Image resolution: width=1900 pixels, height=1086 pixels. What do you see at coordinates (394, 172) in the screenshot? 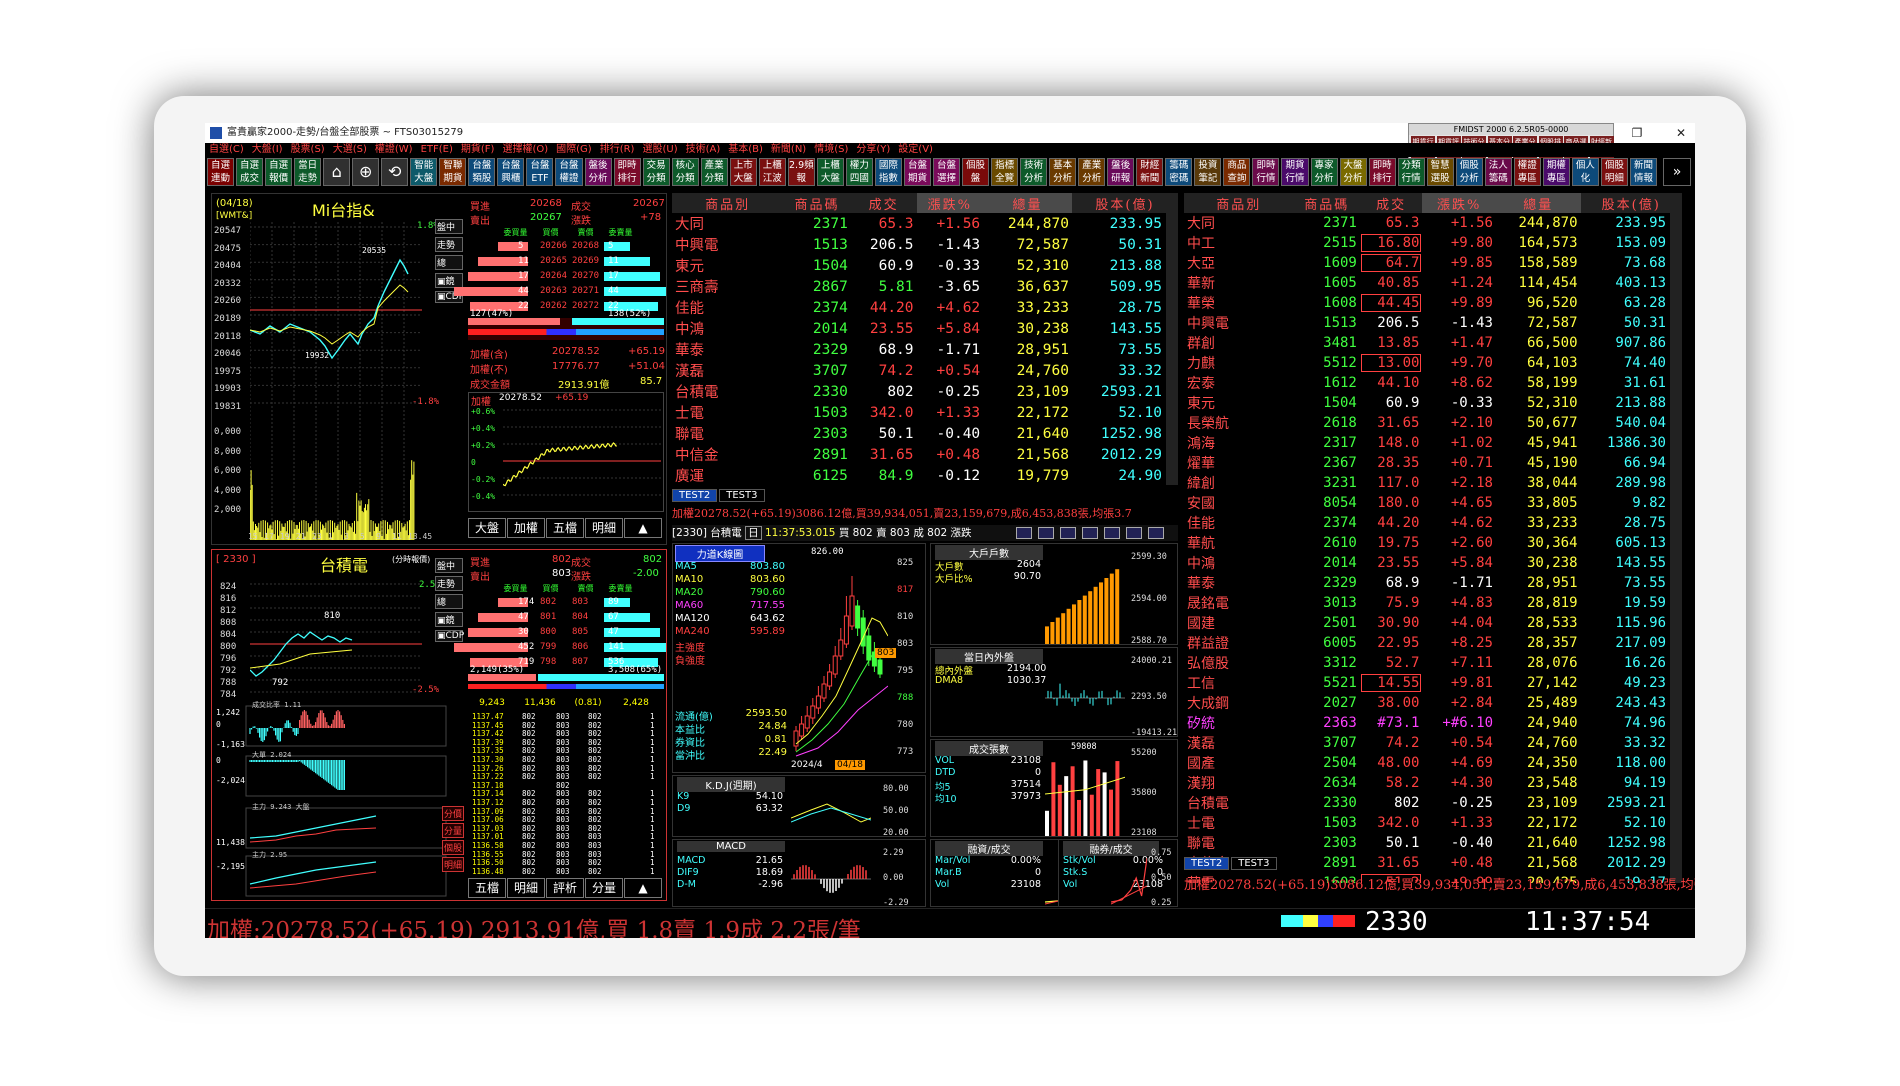
I see `toolbar-button-6: ⟲` at bounding box center [394, 172].